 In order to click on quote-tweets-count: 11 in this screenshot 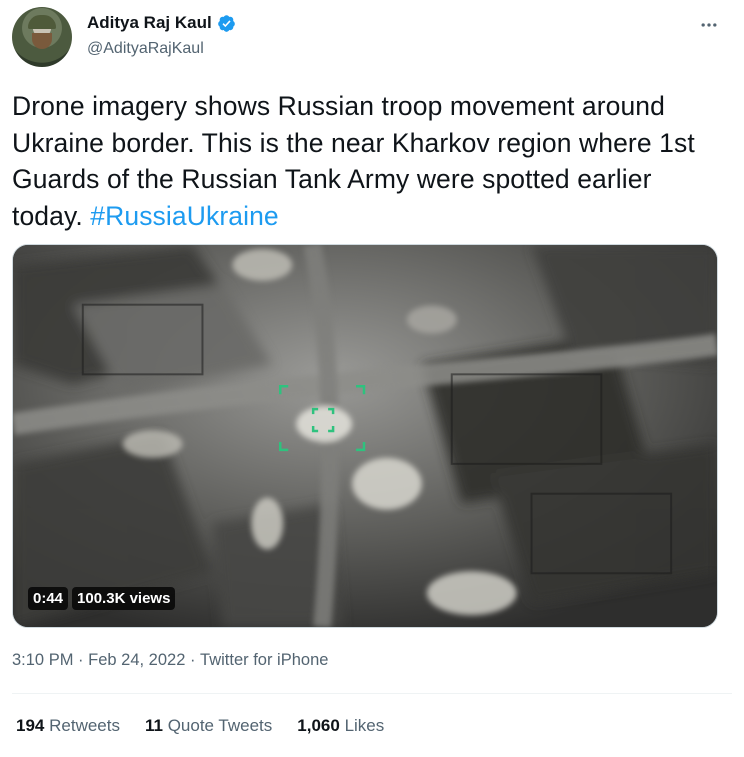, I will do `click(153, 725)`.